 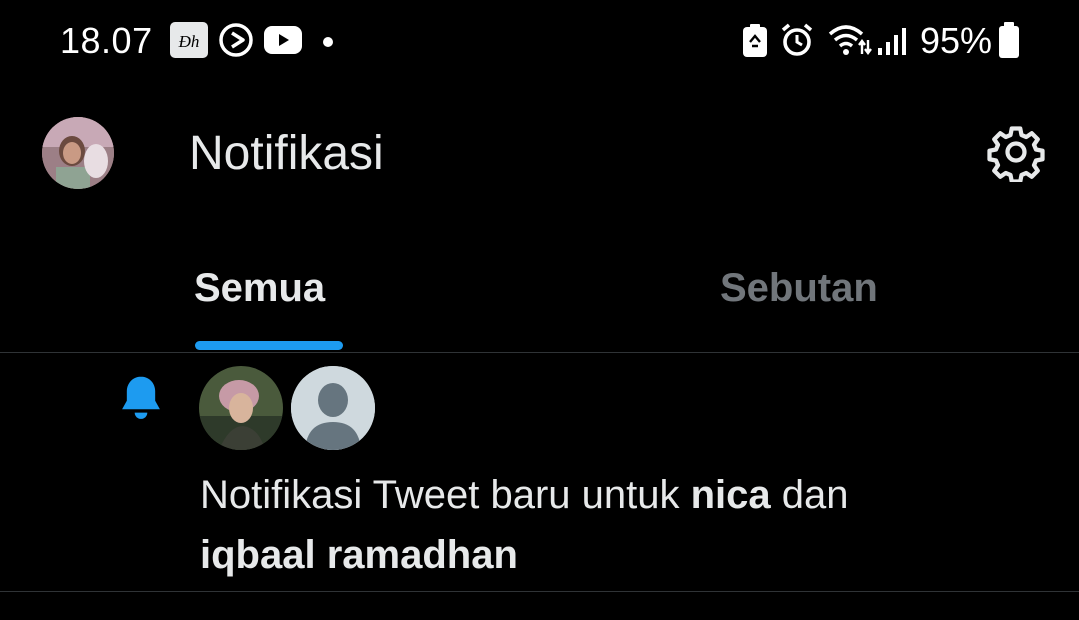 What do you see at coordinates (755, 43) in the screenshot?
I see `battery-saver-icon` at bounding box center [755, 43].